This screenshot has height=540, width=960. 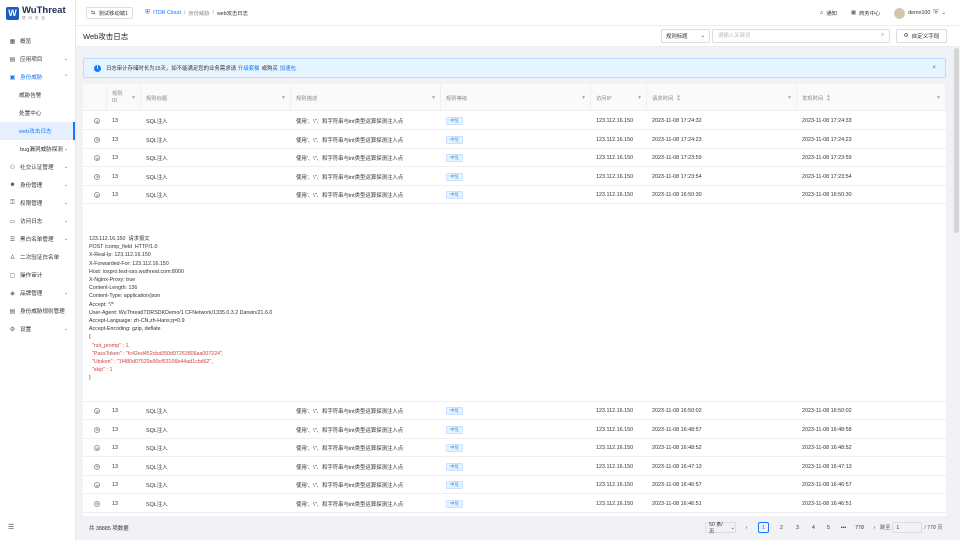 What do you see at coordinates (37, 77) in the screenshot?
I see `sidebar-item-threat: ▣ 身份威胁 ⌃` at bounding box center [37, 77].